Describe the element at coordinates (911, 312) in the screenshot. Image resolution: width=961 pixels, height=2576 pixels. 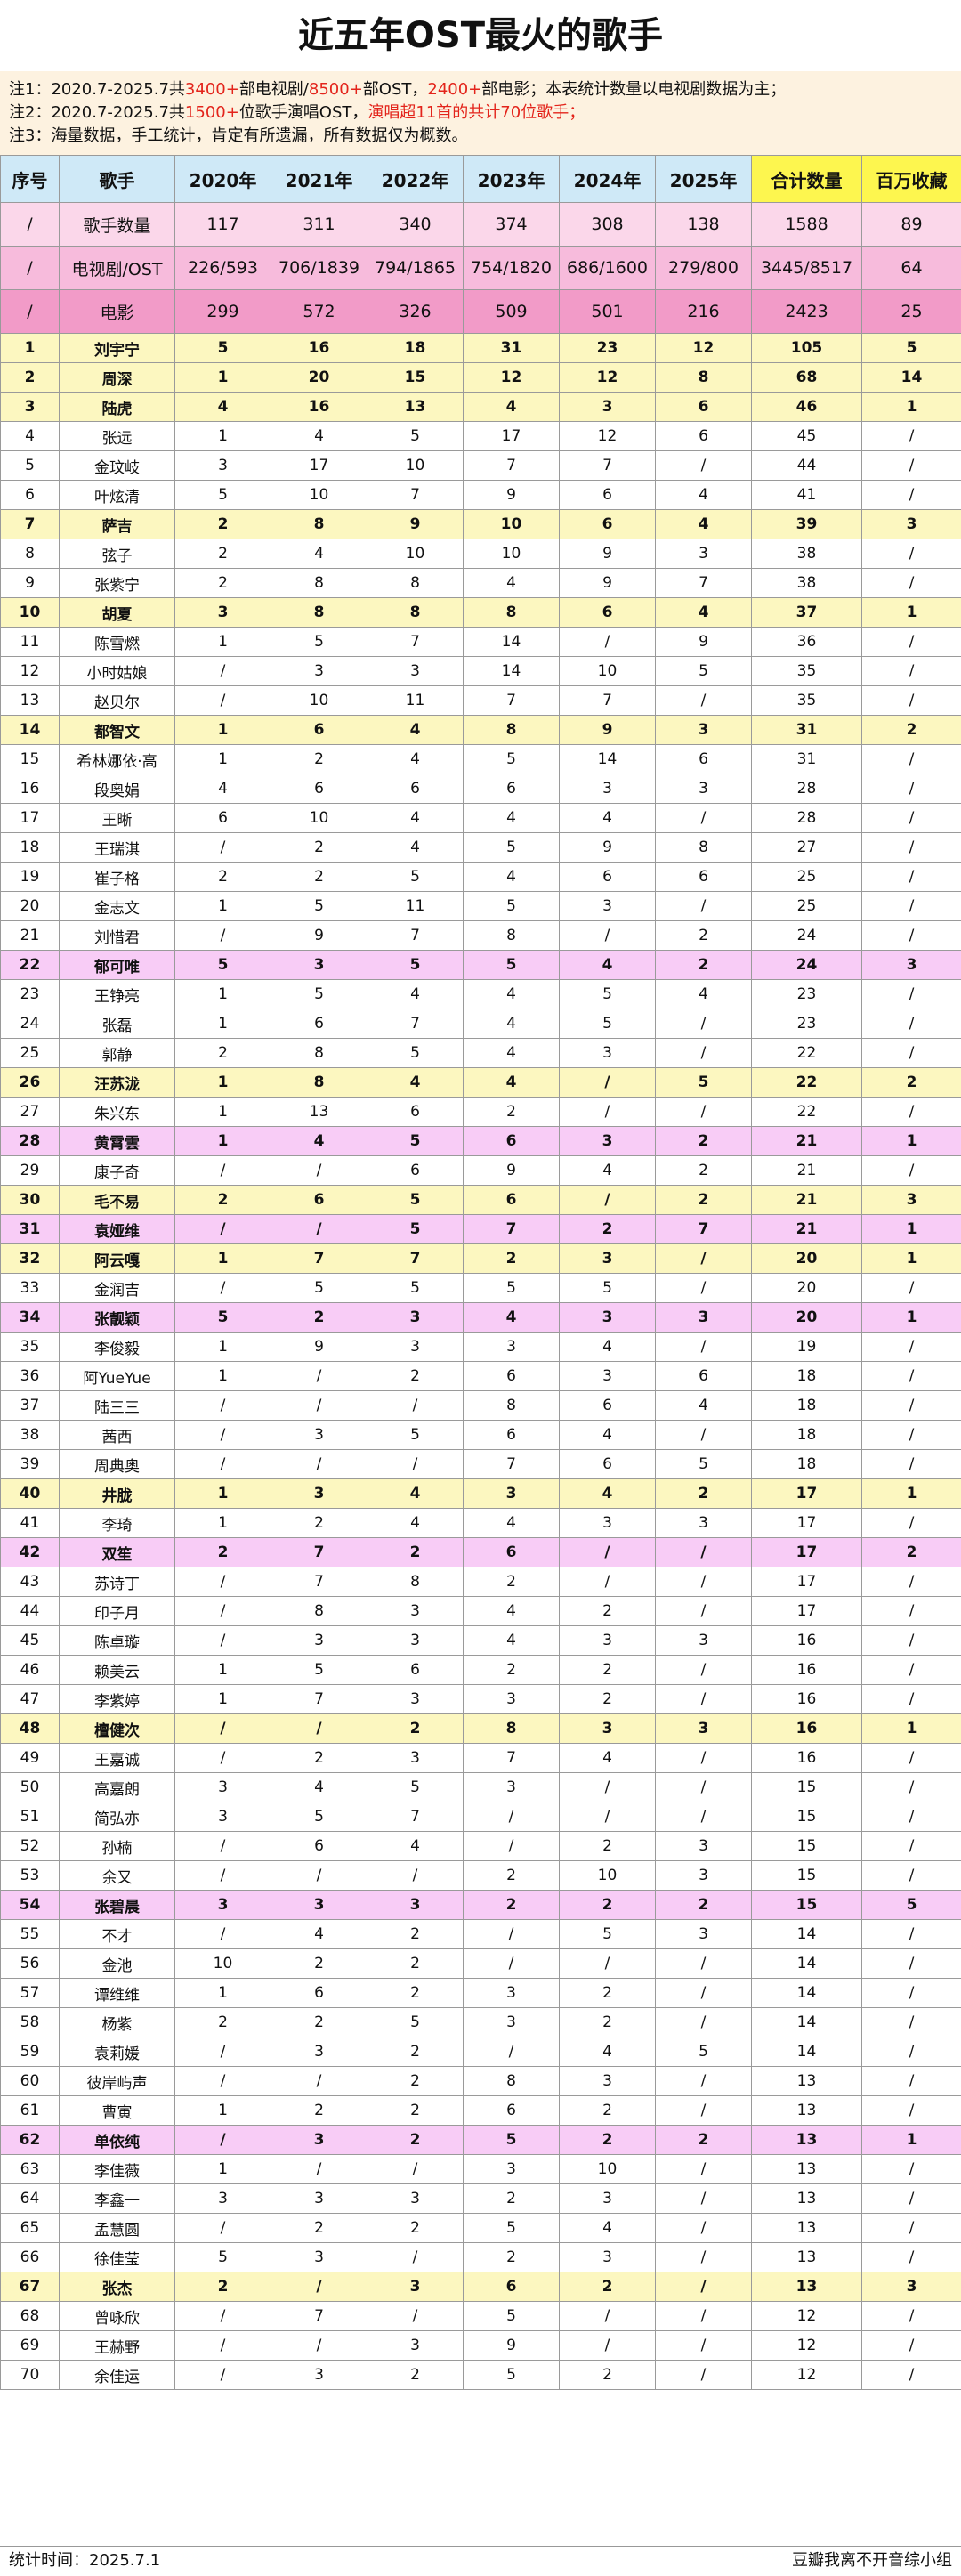
I see `summary-cell: 25` at that location.